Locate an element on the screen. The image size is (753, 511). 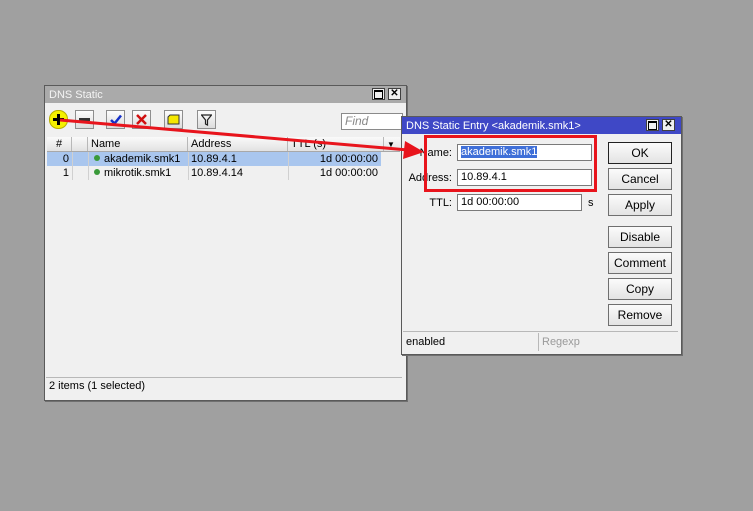
annotation-arrow is located at coordinates (241, 138).